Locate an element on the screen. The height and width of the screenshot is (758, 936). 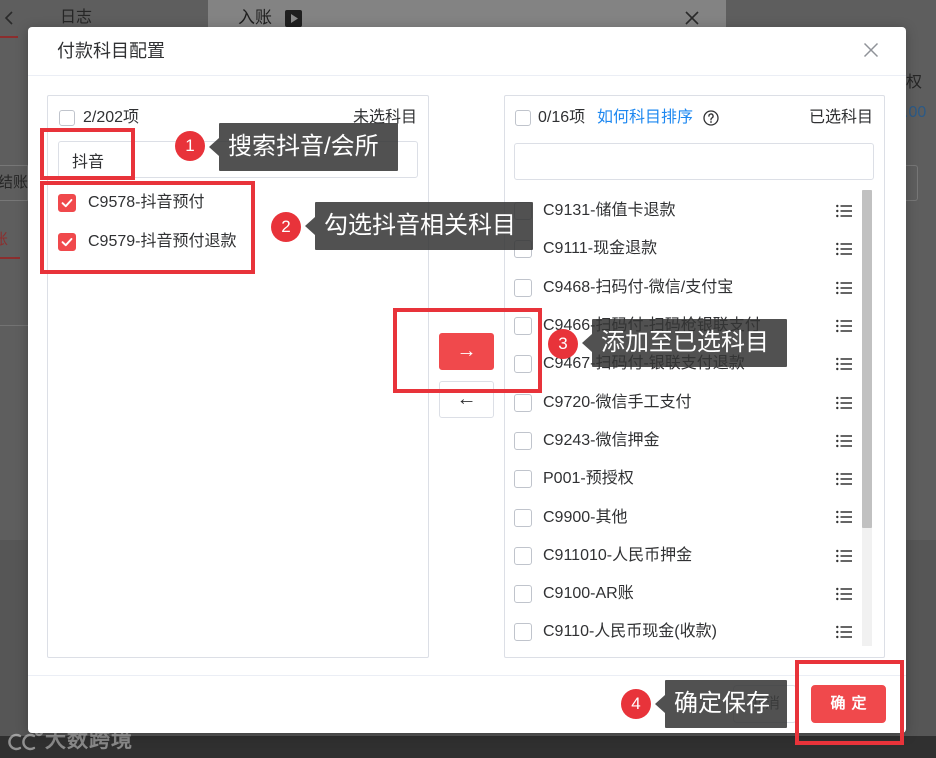
tab-log: 日志 is located at coordinates (76, 18).